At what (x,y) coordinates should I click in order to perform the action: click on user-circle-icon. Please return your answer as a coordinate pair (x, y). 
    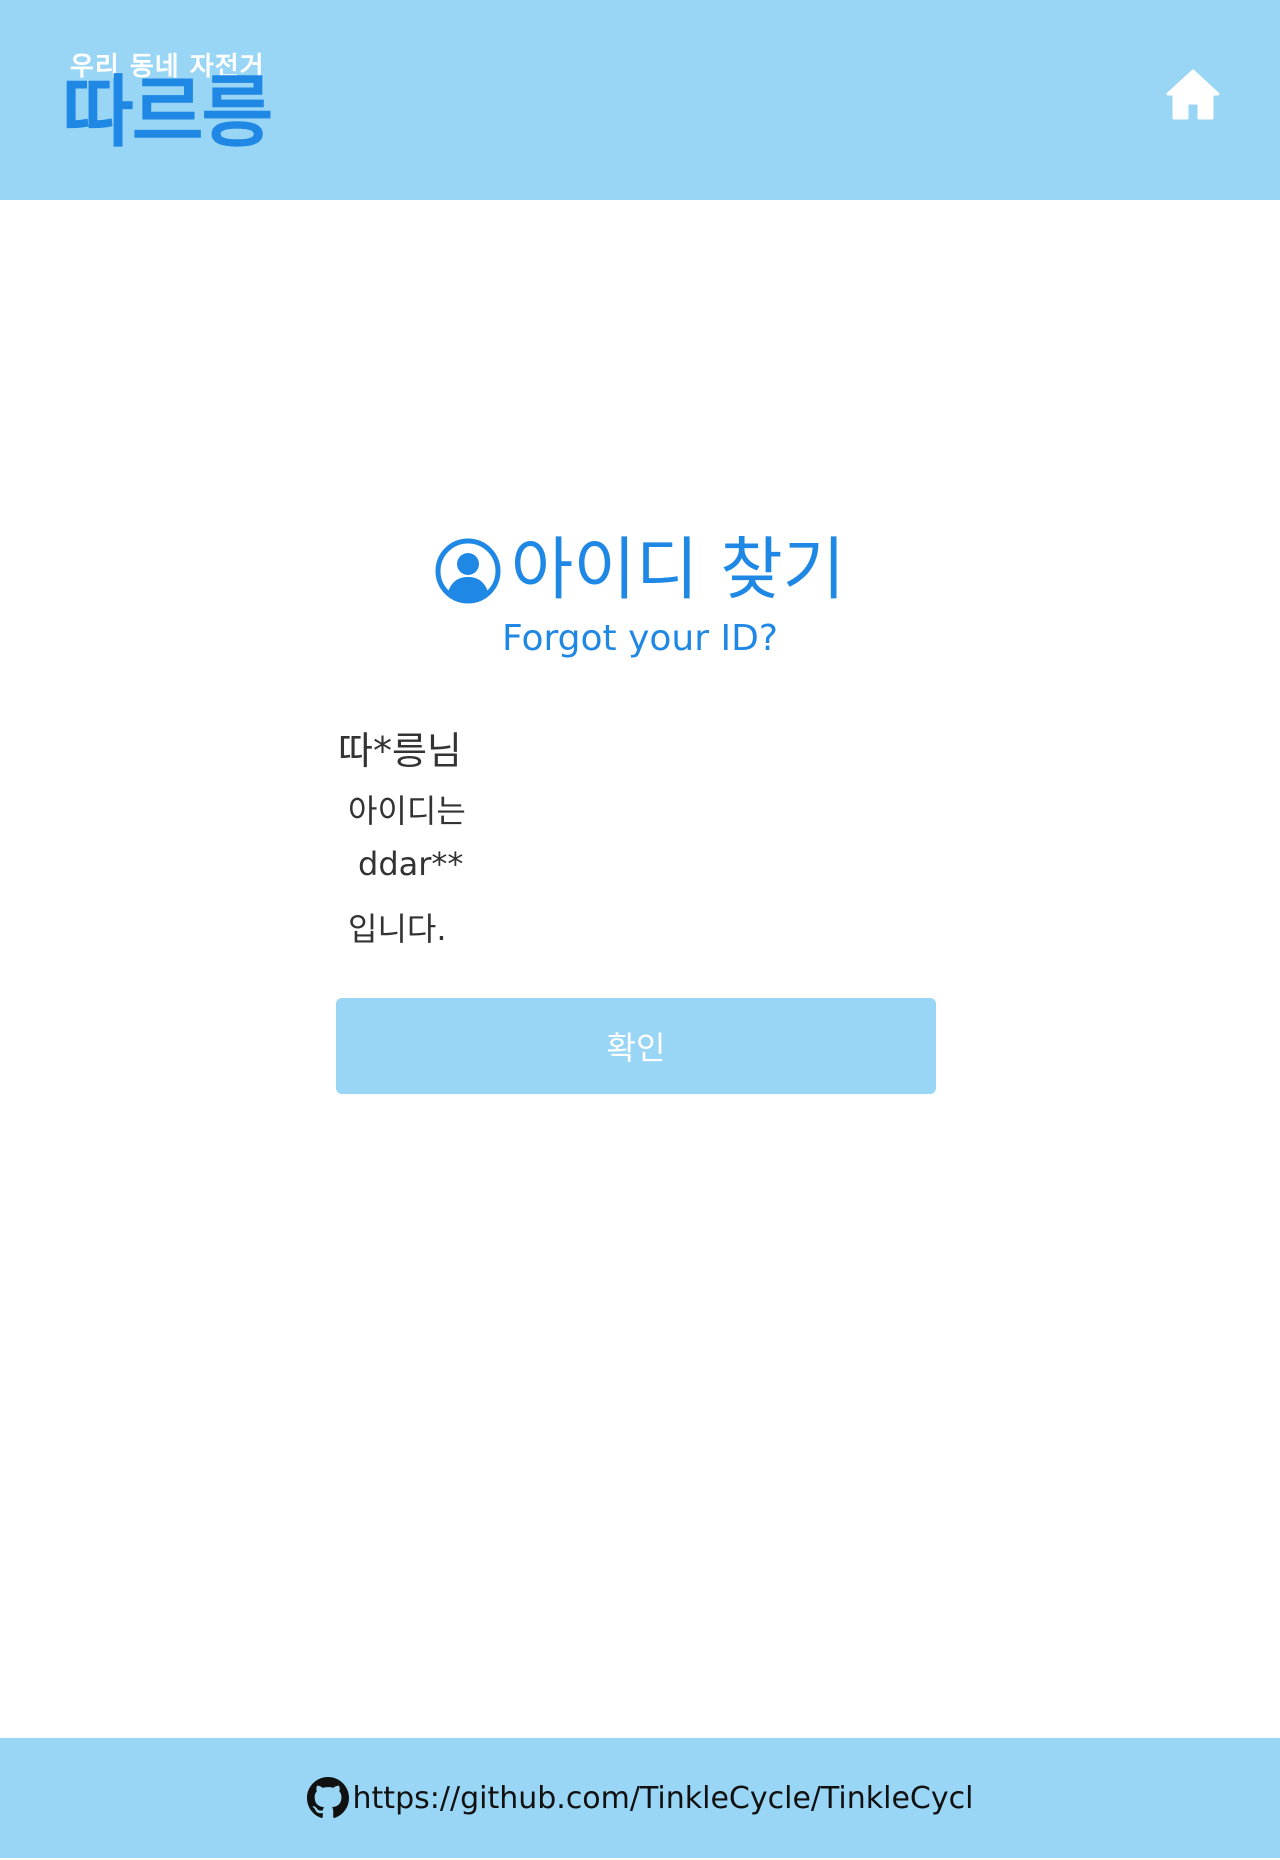
    Looking at the image, I should click on (468, 571).